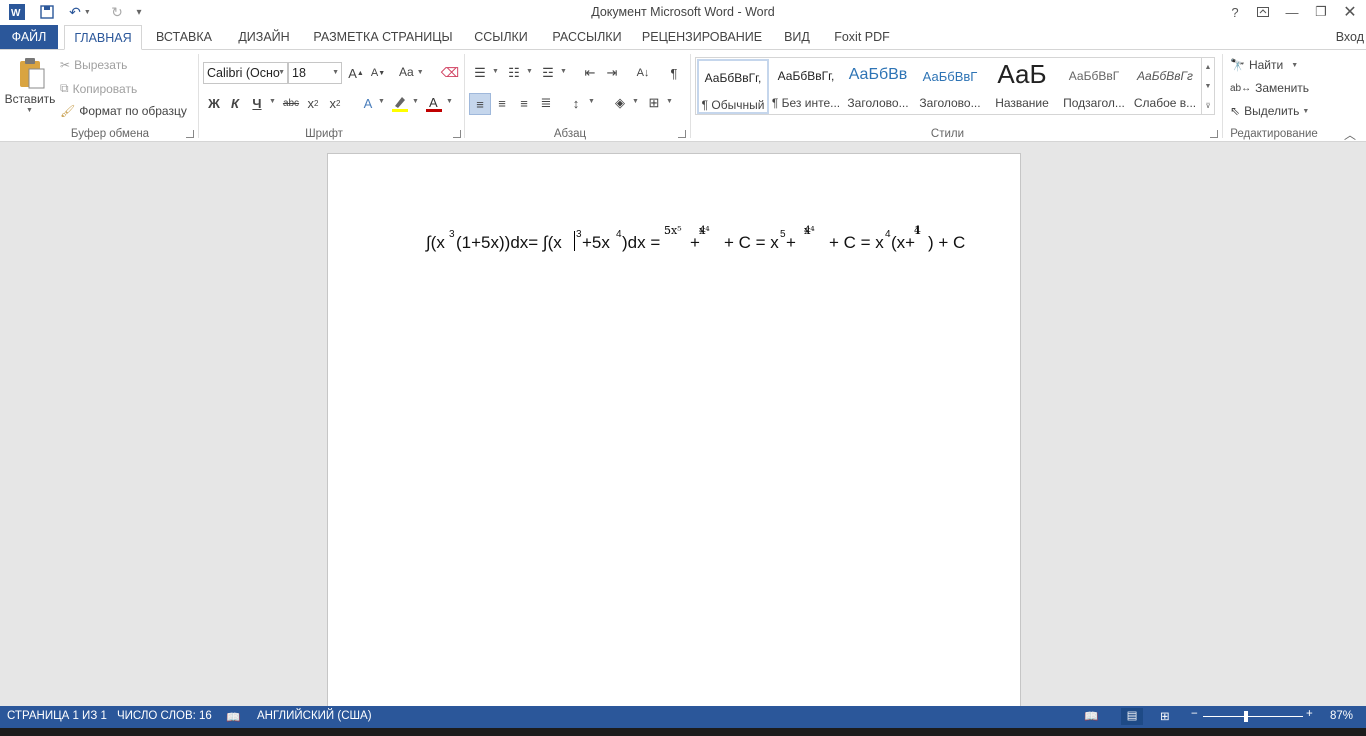 The image size is (1366, 736). Describe the element at coordinates (1263, 12) in the screenshot. I see `ribbon-display-options-icon` at that location.